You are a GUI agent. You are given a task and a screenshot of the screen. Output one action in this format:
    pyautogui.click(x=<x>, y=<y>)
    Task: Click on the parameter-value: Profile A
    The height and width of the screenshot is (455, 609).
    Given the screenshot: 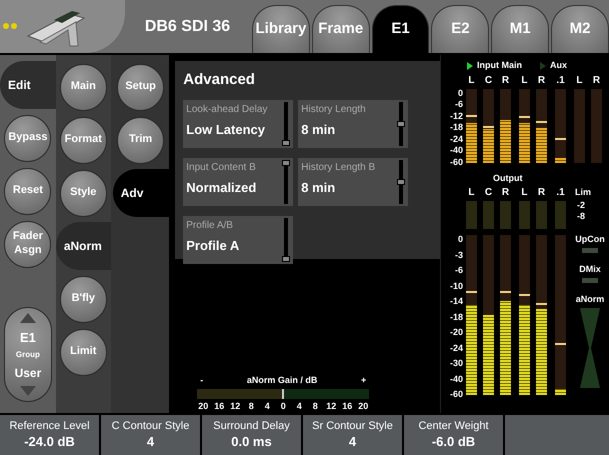 What is the action you would take?
    pyautogui.click(x=213, y=245)
    